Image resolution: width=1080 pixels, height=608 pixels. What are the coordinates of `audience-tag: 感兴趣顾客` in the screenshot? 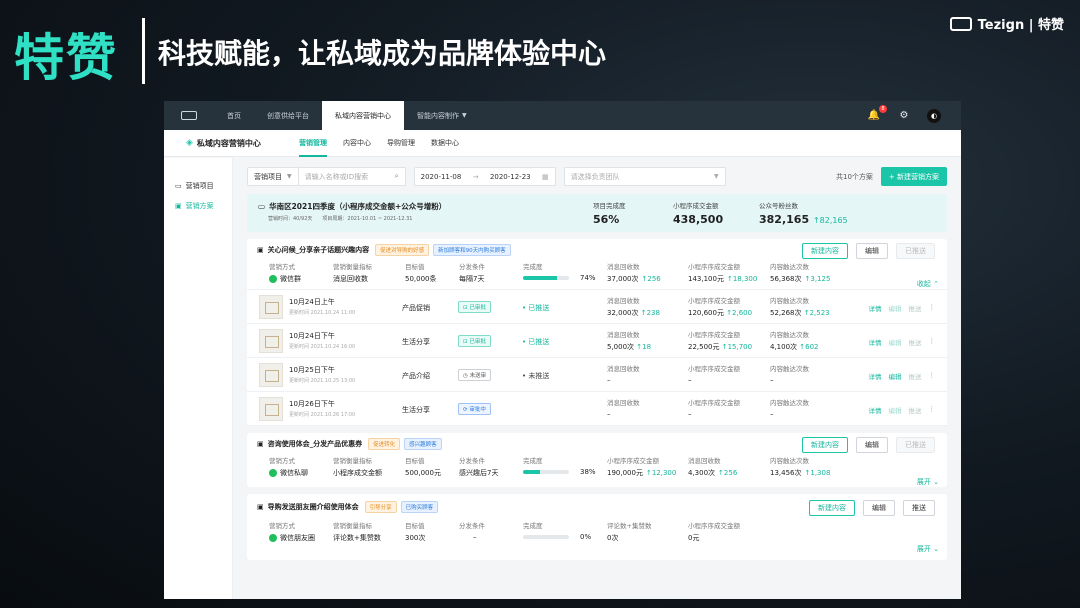 It's located at (423, 444).